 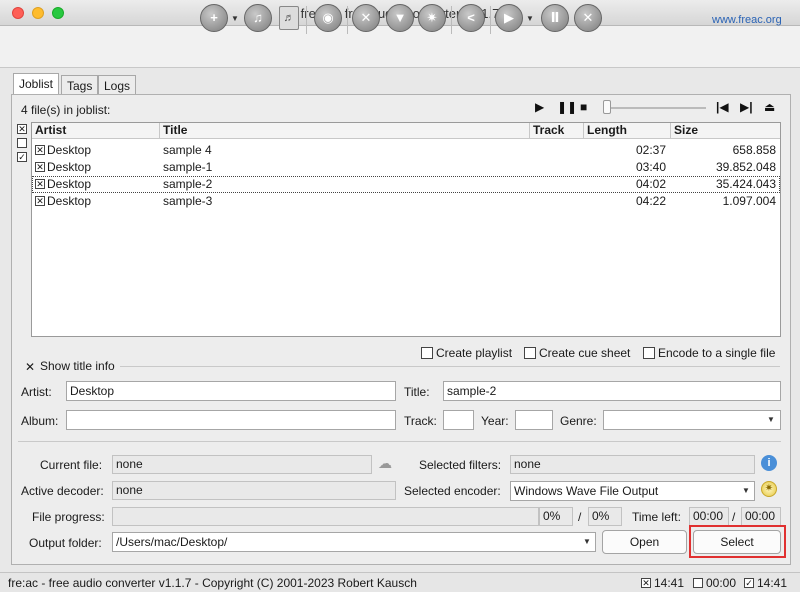 I want to click on website-link: www.freac.org, so click(x=747, y=20).